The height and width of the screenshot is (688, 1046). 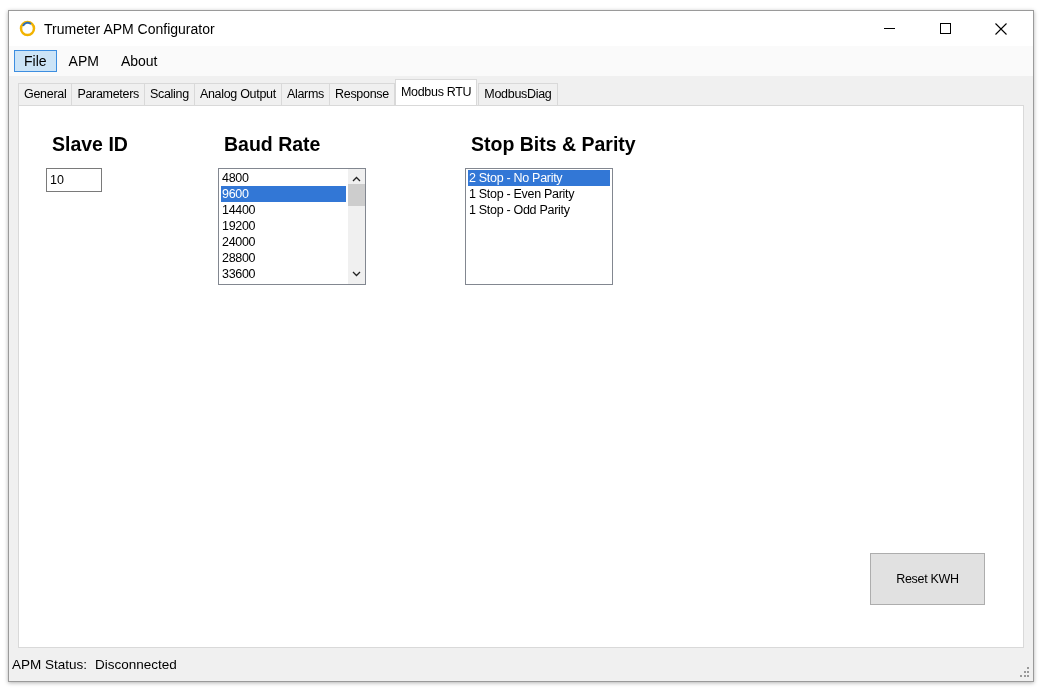 I want to click on tab: General, so click(x=45, y=94).